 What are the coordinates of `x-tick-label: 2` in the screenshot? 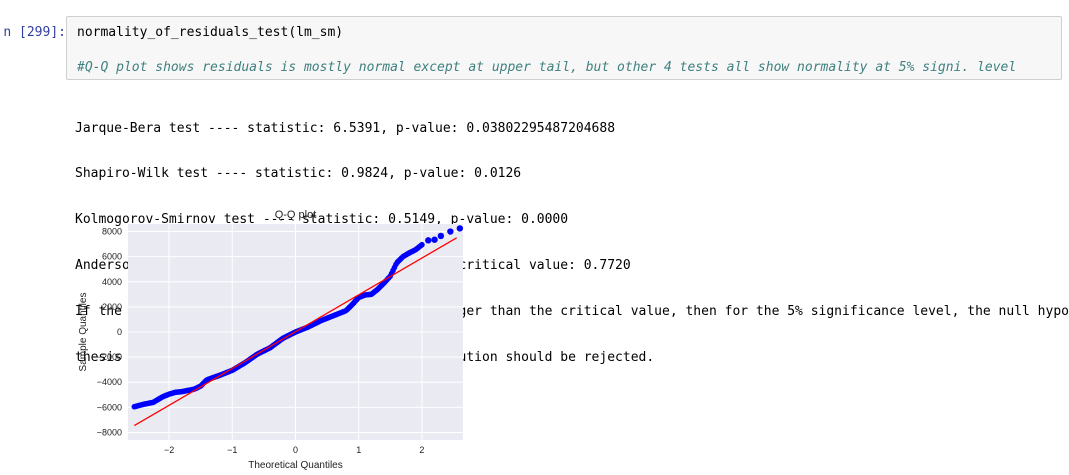 It's located at (421, 450).